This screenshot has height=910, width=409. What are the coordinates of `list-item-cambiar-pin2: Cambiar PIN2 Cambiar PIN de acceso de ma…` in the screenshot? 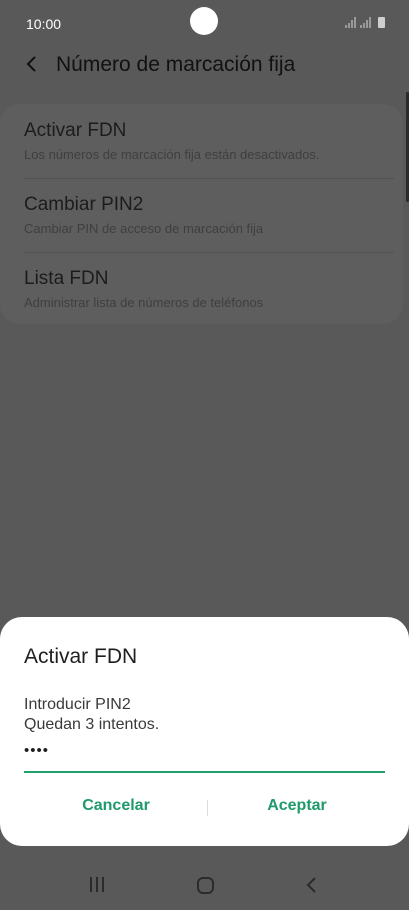 It's located at (209, 215).